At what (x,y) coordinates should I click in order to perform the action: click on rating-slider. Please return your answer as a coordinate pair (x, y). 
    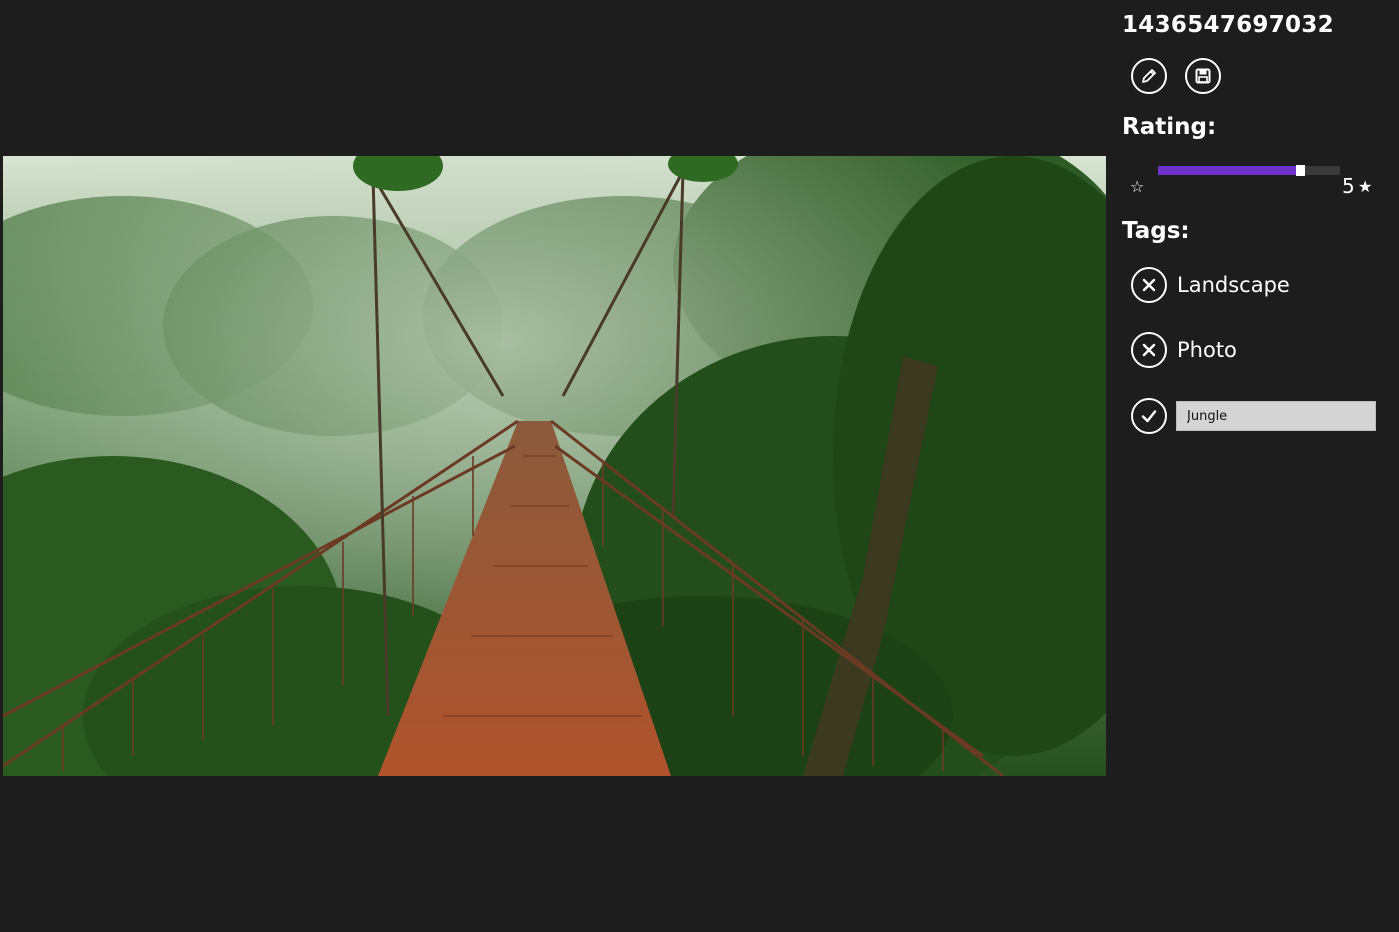
    Looking at the image, I should click on (1249, 170).